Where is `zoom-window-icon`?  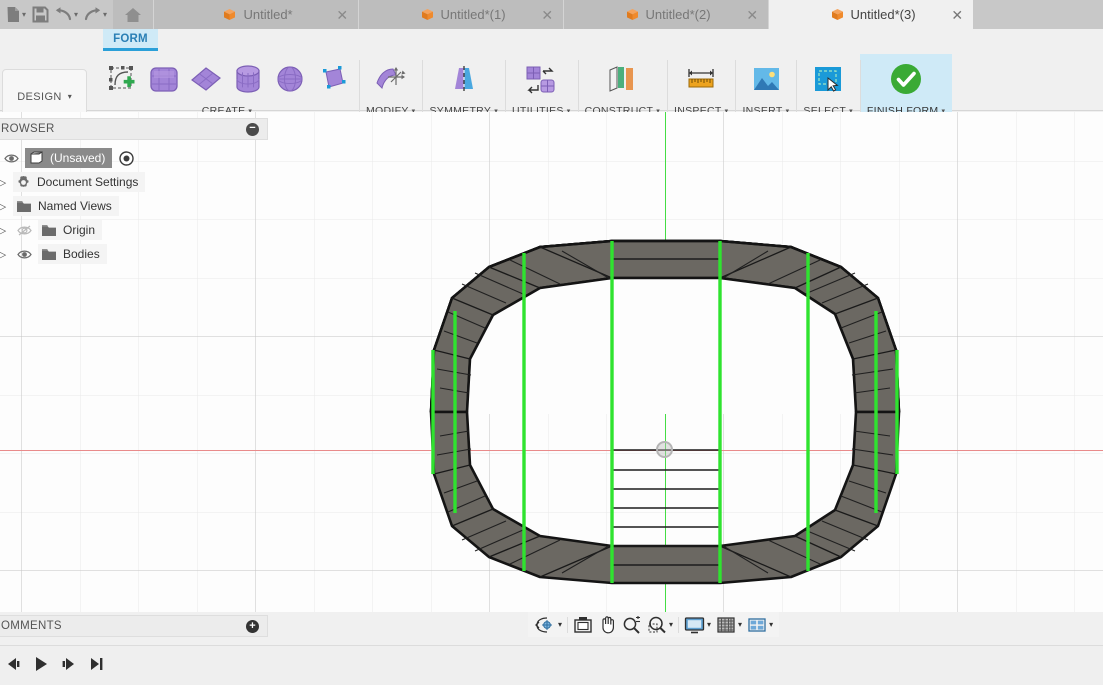
zoom-window-icon is located at coordinates (657, 624).